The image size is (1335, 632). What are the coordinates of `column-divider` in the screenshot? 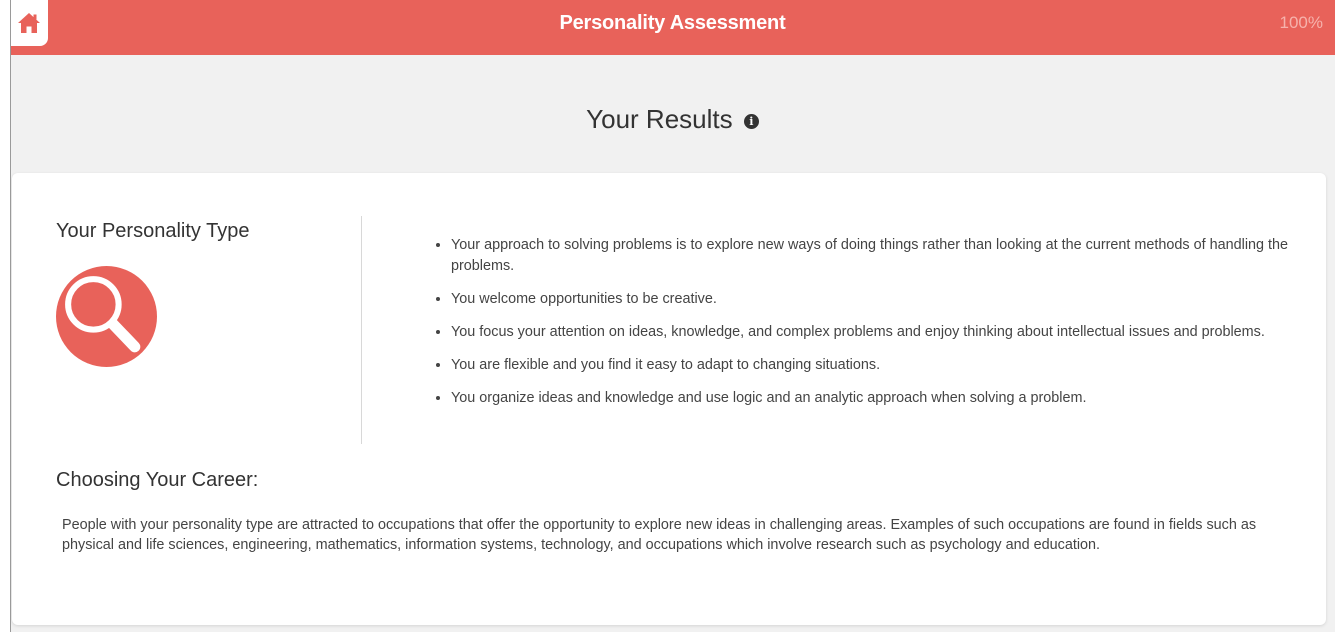 It's located at (361, 330).